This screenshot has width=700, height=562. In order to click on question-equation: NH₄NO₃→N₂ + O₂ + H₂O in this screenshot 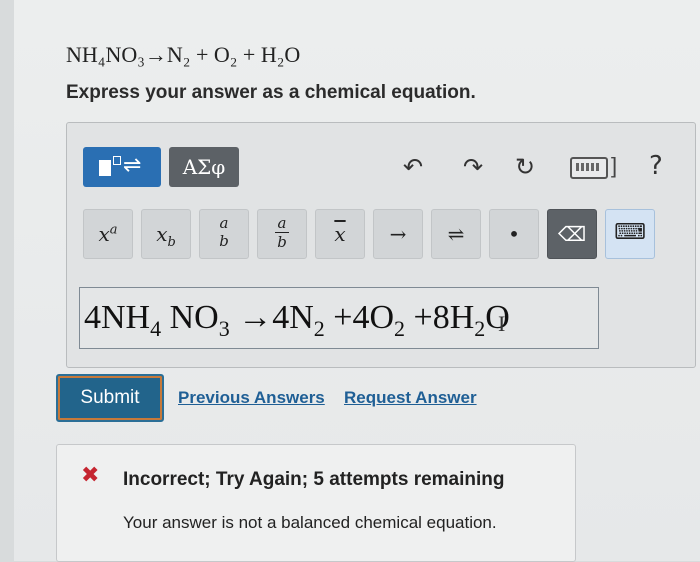, I will do `click(183, 54)`.